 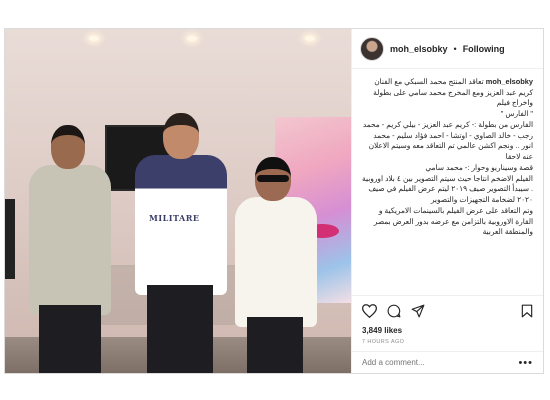 I want to click on post-header: moh_elsobky • Following, so click(x=447, y=49).